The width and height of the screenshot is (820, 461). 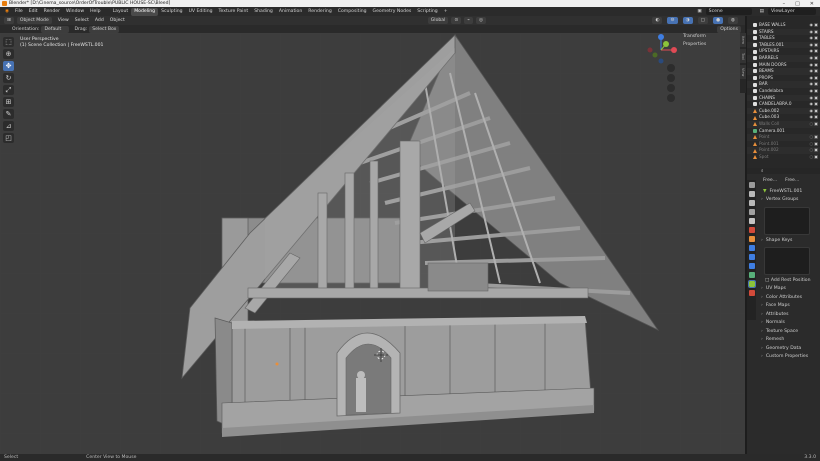 What do you see at coordinates (783, 315) in the screenshot?
I see `section-attributes: Attributes` at bounding box center [783, 315].